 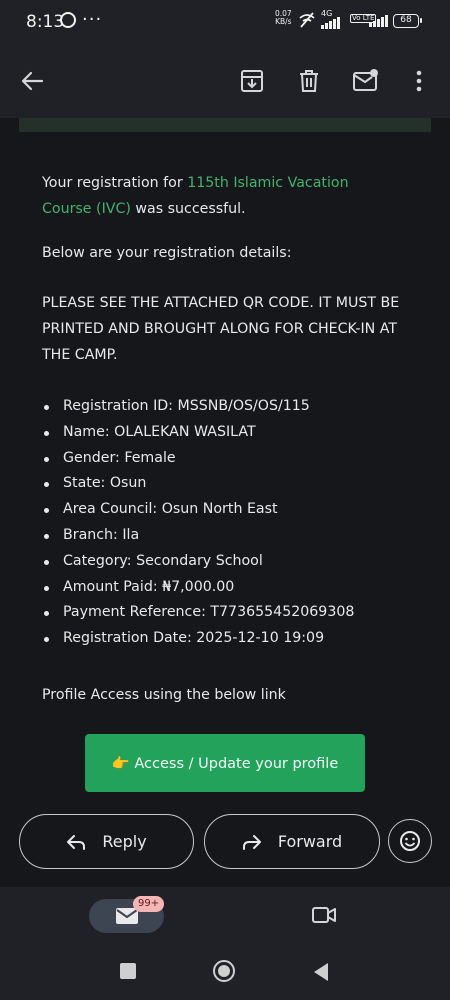 I want to click on network-speed-unit: KB/s, so click(x=283, y=21).